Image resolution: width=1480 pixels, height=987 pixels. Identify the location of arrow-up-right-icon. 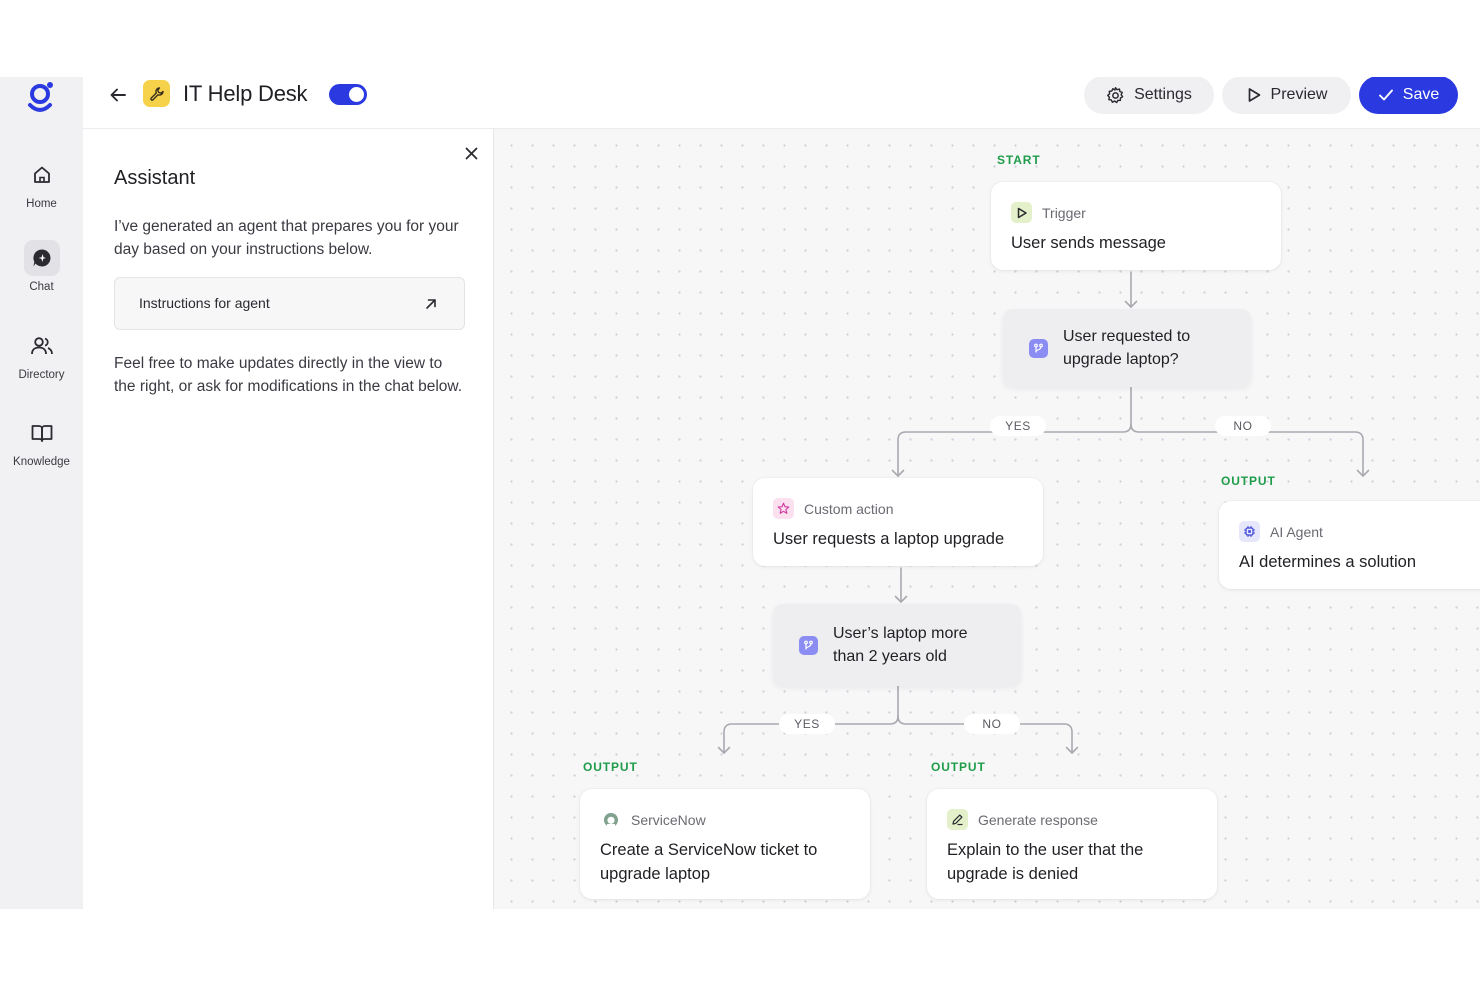
(431, 304).